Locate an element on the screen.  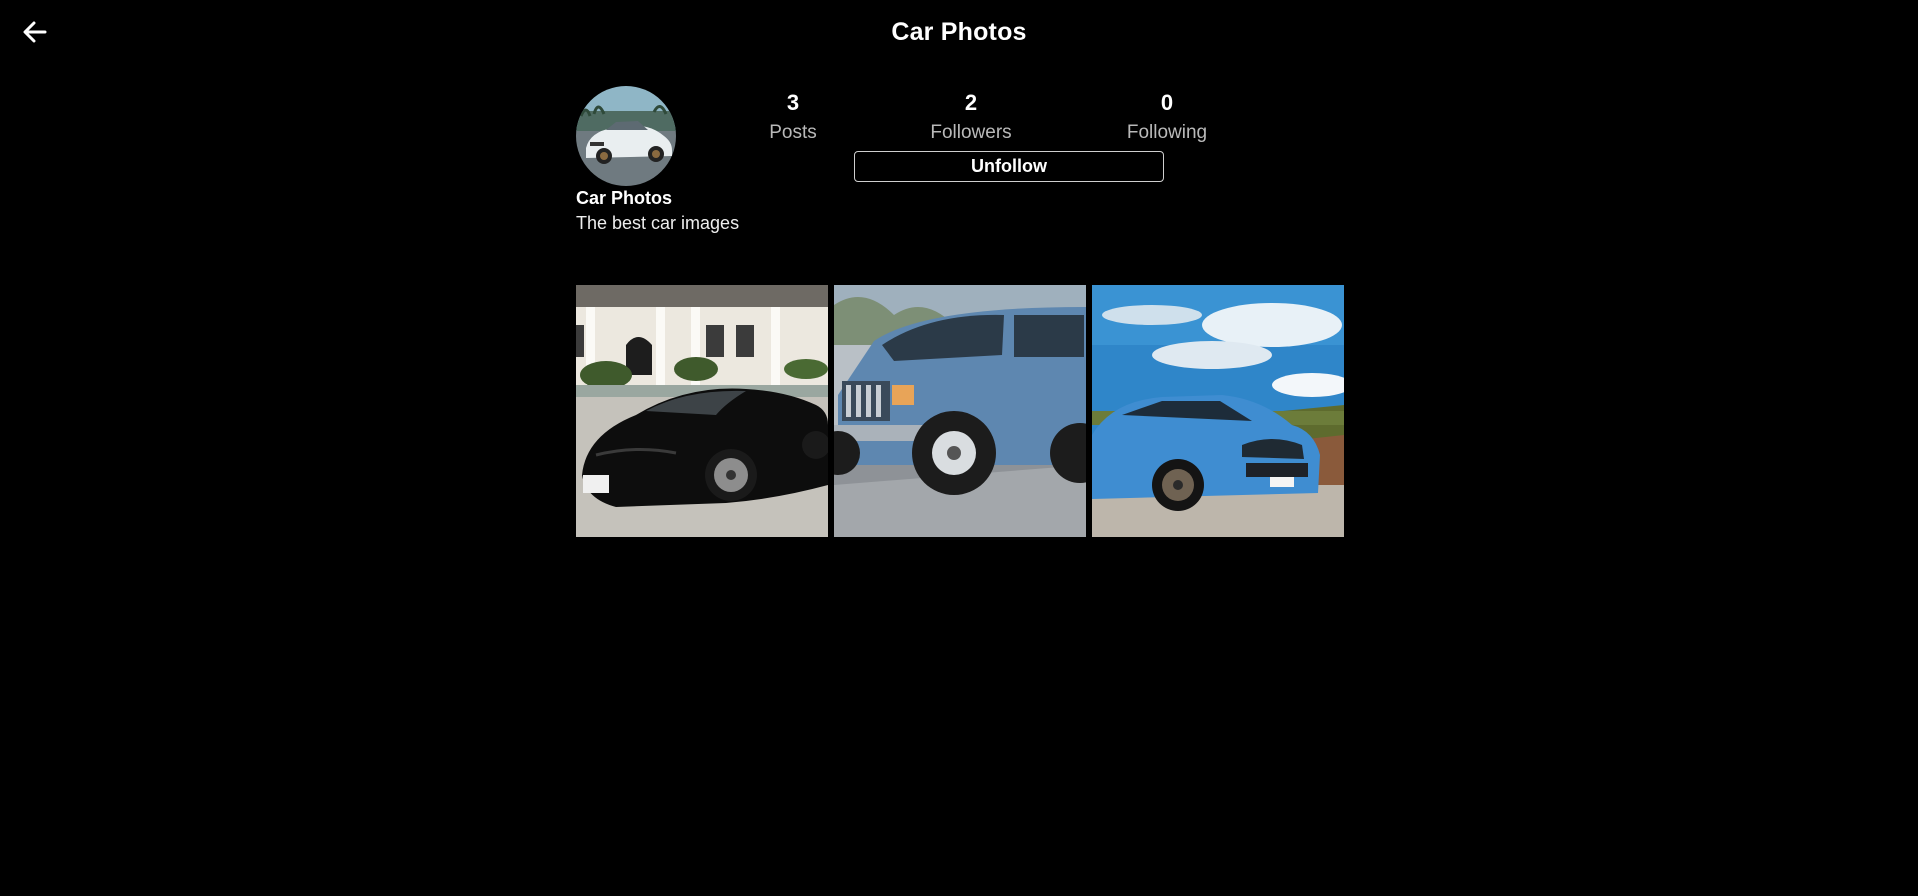
followers-count: 2 is located at coordinates (971, 102).